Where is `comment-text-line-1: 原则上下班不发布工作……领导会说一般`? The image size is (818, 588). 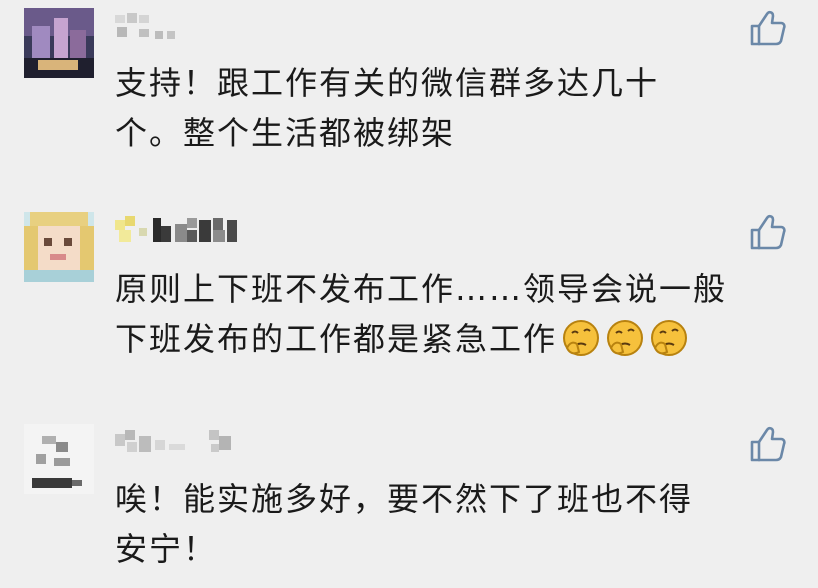 comment-text-line-1: 原则上下班不发布工作……领导会说一般 is located at coordinates (421, 289).